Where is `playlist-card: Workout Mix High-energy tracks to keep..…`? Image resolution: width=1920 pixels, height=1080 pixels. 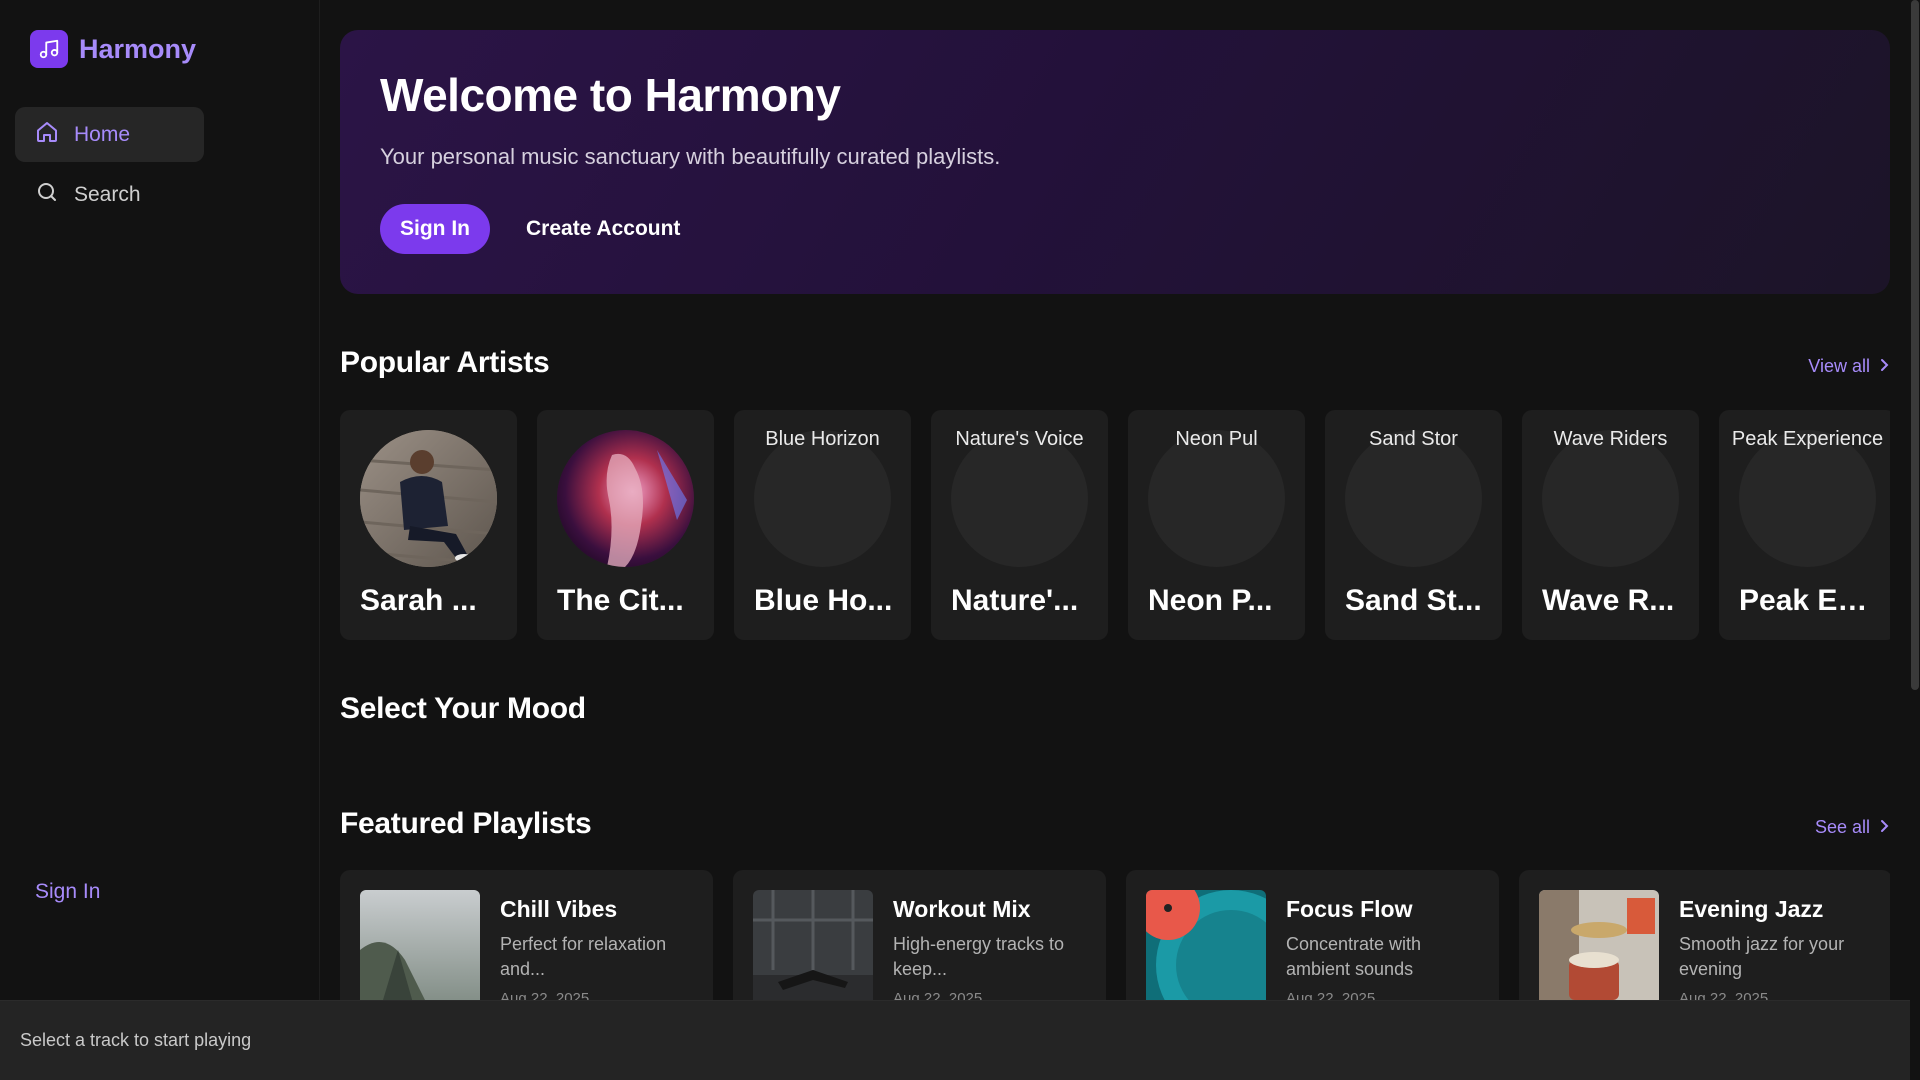 playlist-card: Workout Mix High-energy tracks to keep..… is located at coordinates (919, 935).